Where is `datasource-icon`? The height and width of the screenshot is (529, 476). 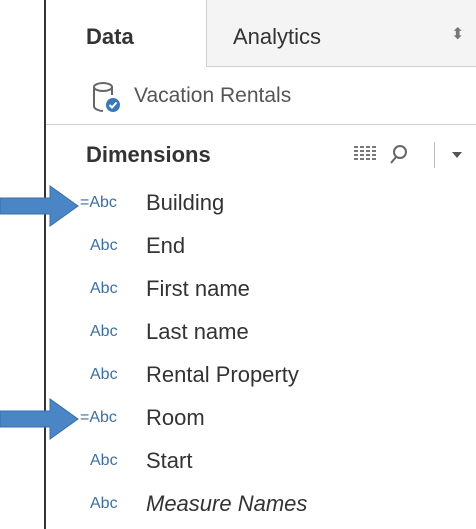
datasource-icon is located at coordinates (106, 97).